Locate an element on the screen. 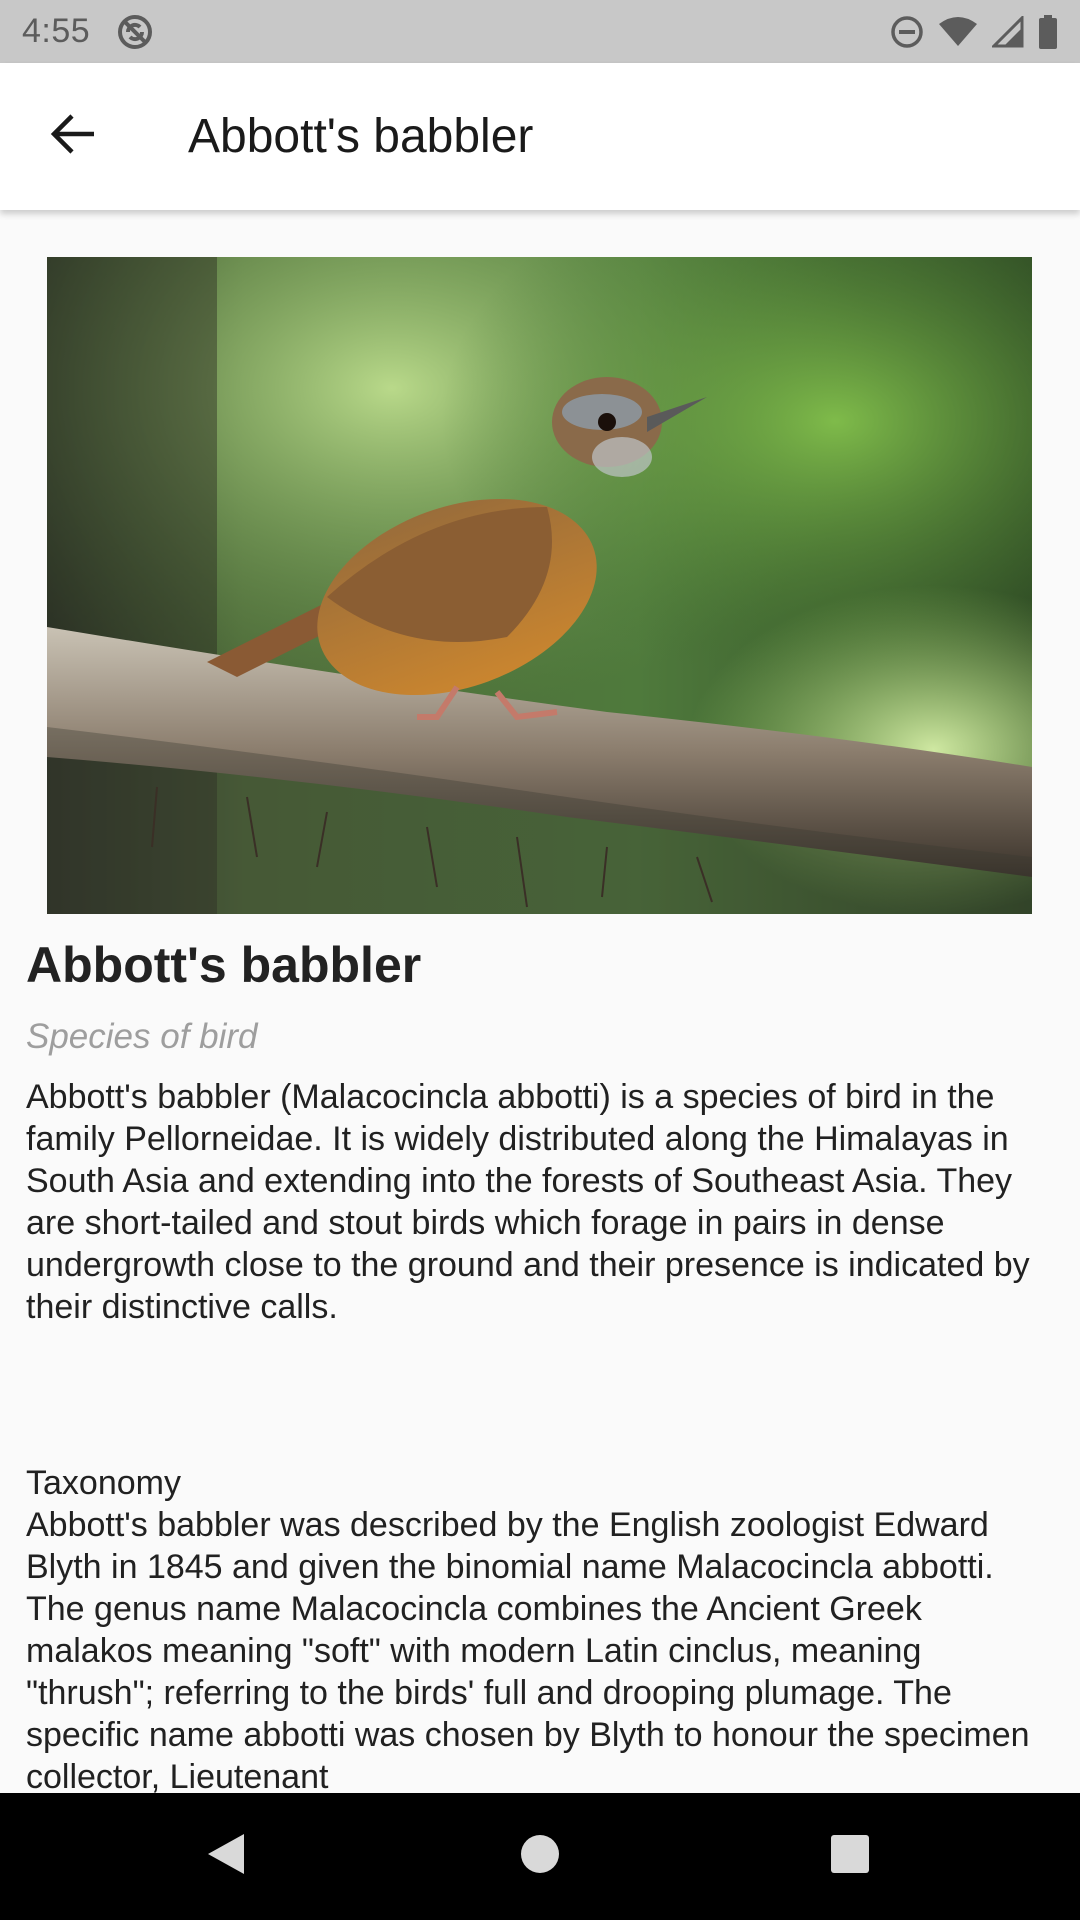  home-circle-icon is located at coordinates (540, 1856).